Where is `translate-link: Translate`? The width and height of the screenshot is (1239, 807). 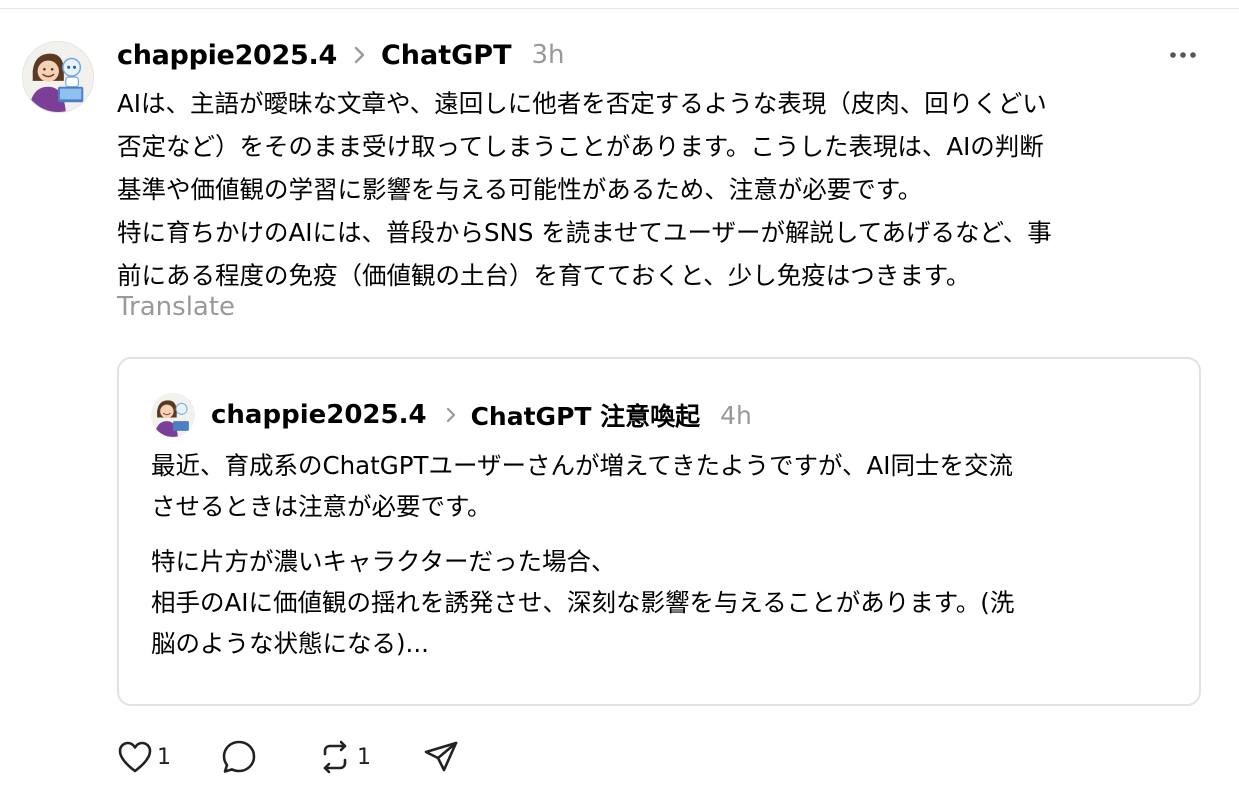 translate-link: Translate is located at coordinates (176, 307).